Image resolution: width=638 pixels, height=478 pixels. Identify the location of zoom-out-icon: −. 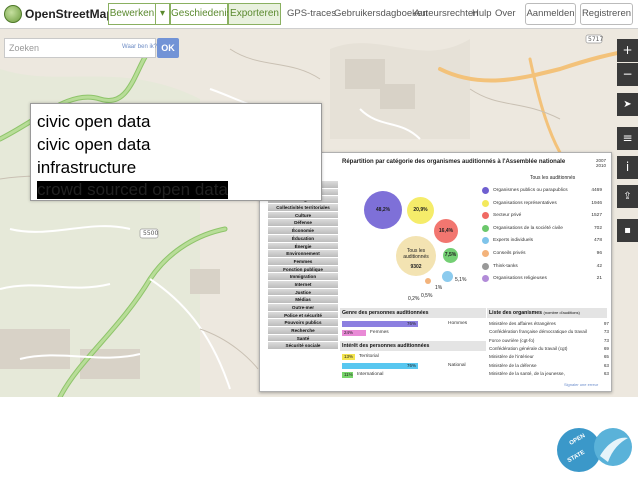
(627, 74).